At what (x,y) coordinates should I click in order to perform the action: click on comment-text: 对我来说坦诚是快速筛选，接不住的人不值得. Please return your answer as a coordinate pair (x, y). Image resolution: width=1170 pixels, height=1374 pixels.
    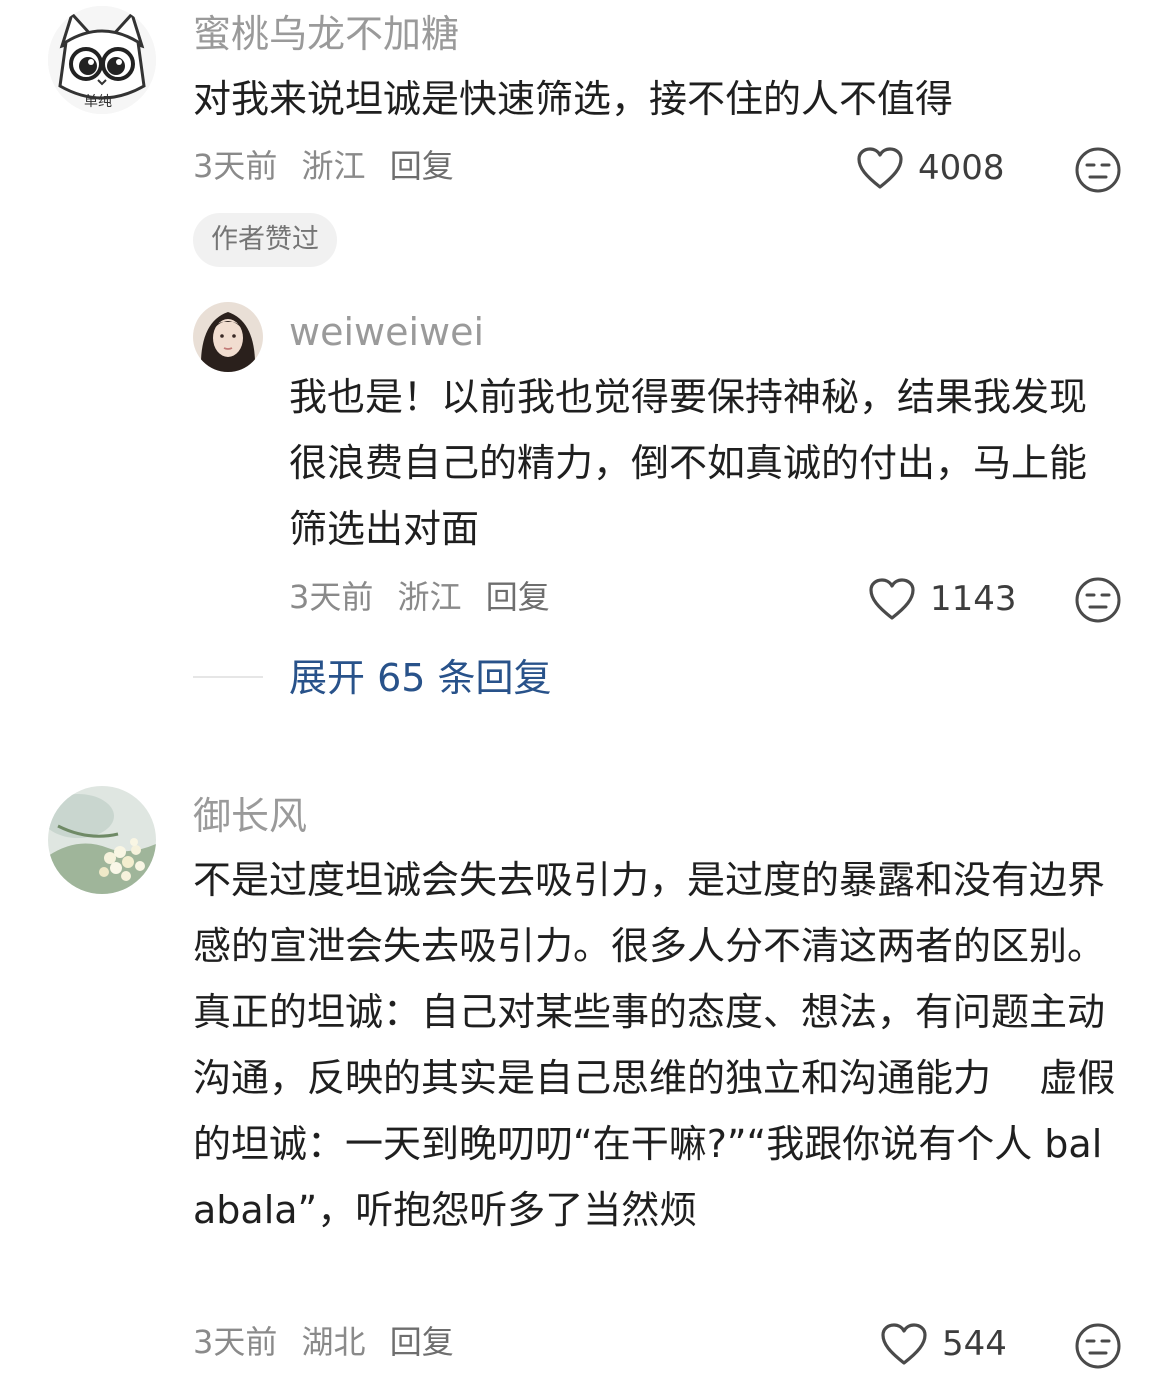
    Looking at the image, I should click on (573, 99).